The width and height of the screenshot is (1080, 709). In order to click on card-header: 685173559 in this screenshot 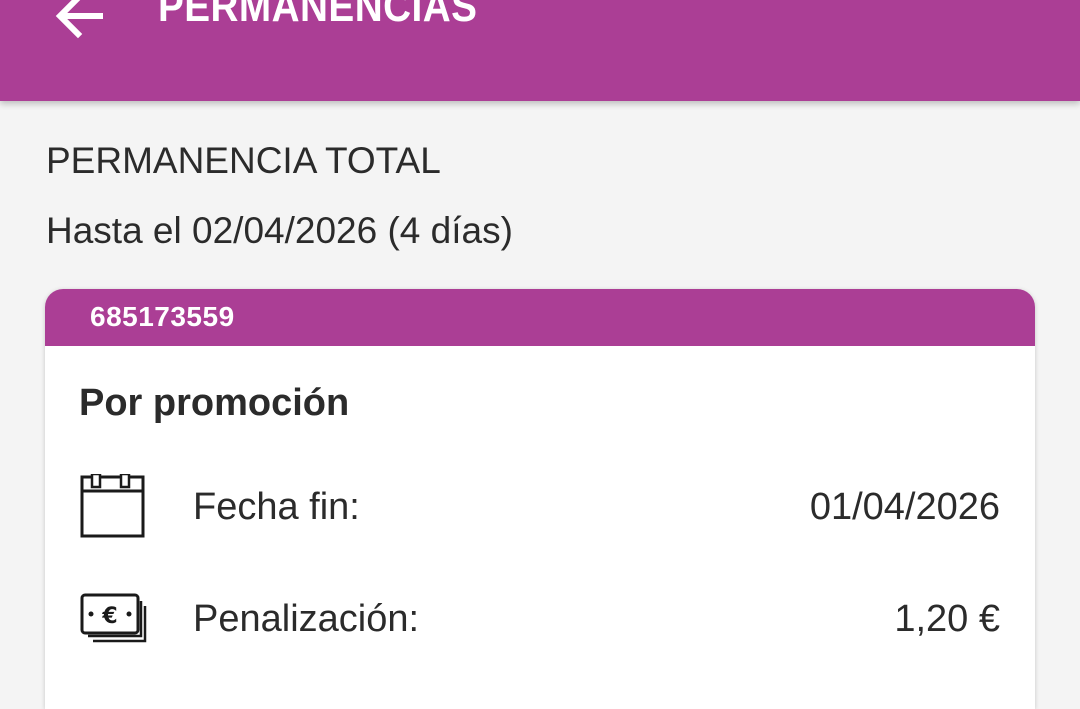, I will do `click(540, 317)`.